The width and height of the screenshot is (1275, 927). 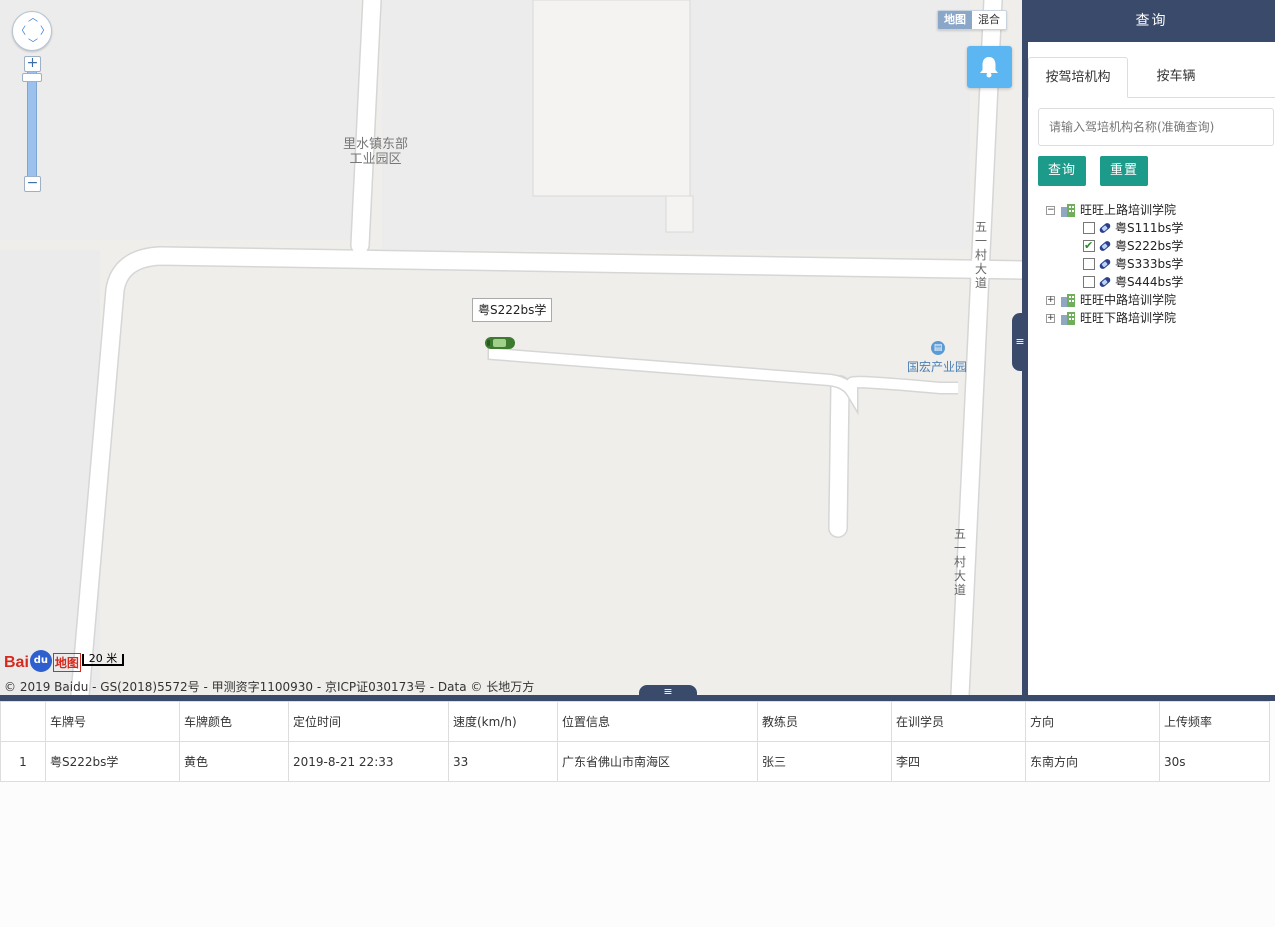 What do you see at coordinates (1149, 246) in the screenshot?
I see `vehicle-plate-label: 粤S222bs学` at bounding box center [1149, 246].